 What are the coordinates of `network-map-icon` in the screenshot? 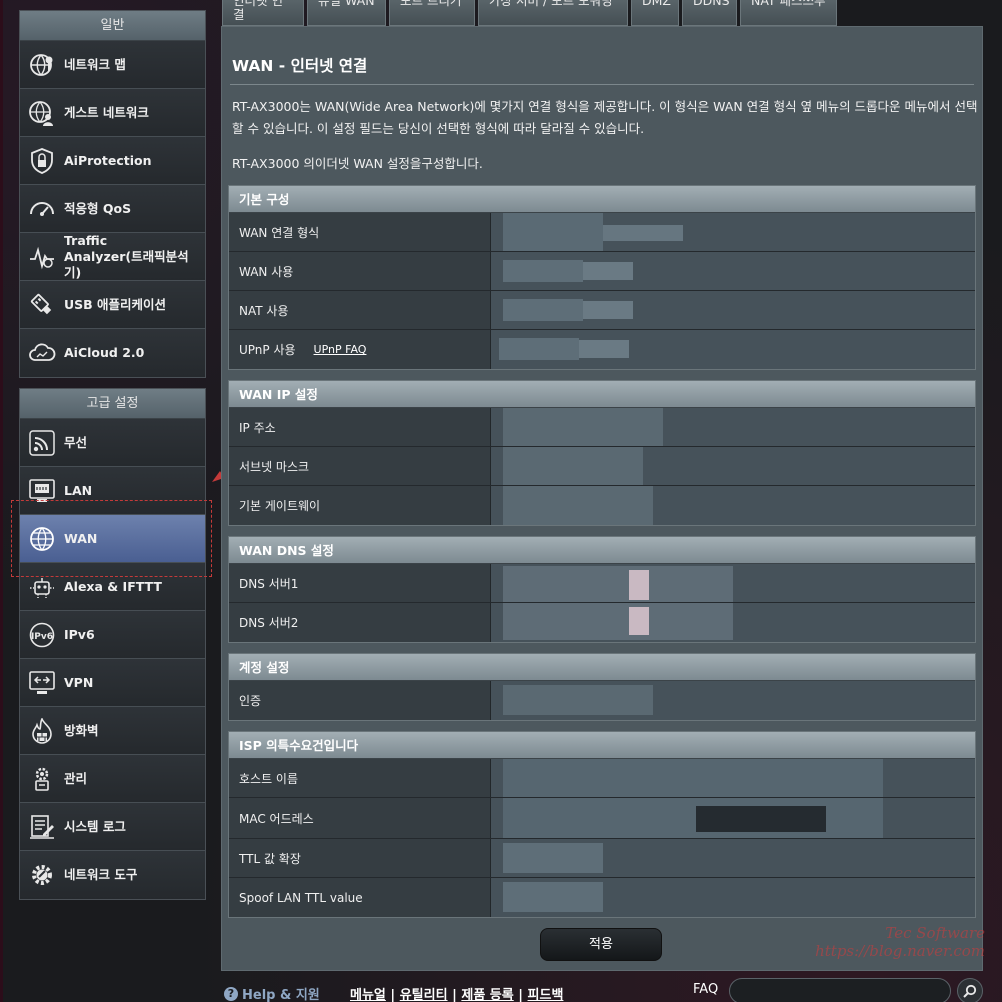 It's located at (42, 65).